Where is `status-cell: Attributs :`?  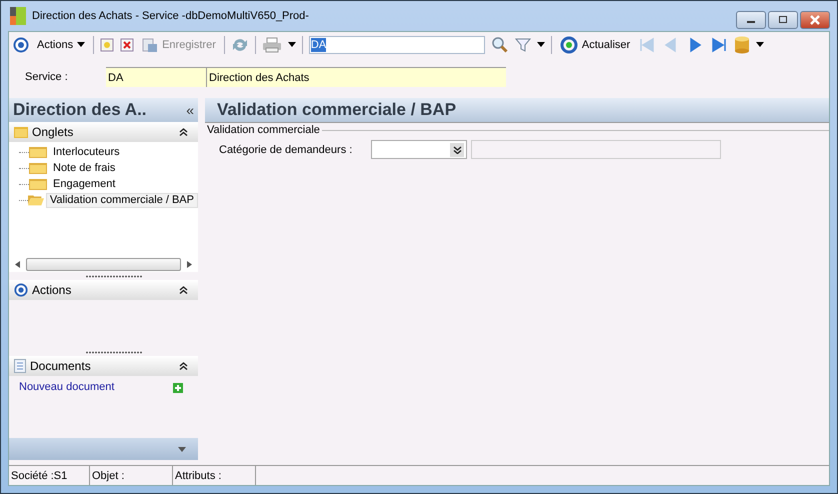
status-cell: Attributs : is located at coordinates (214, 475).